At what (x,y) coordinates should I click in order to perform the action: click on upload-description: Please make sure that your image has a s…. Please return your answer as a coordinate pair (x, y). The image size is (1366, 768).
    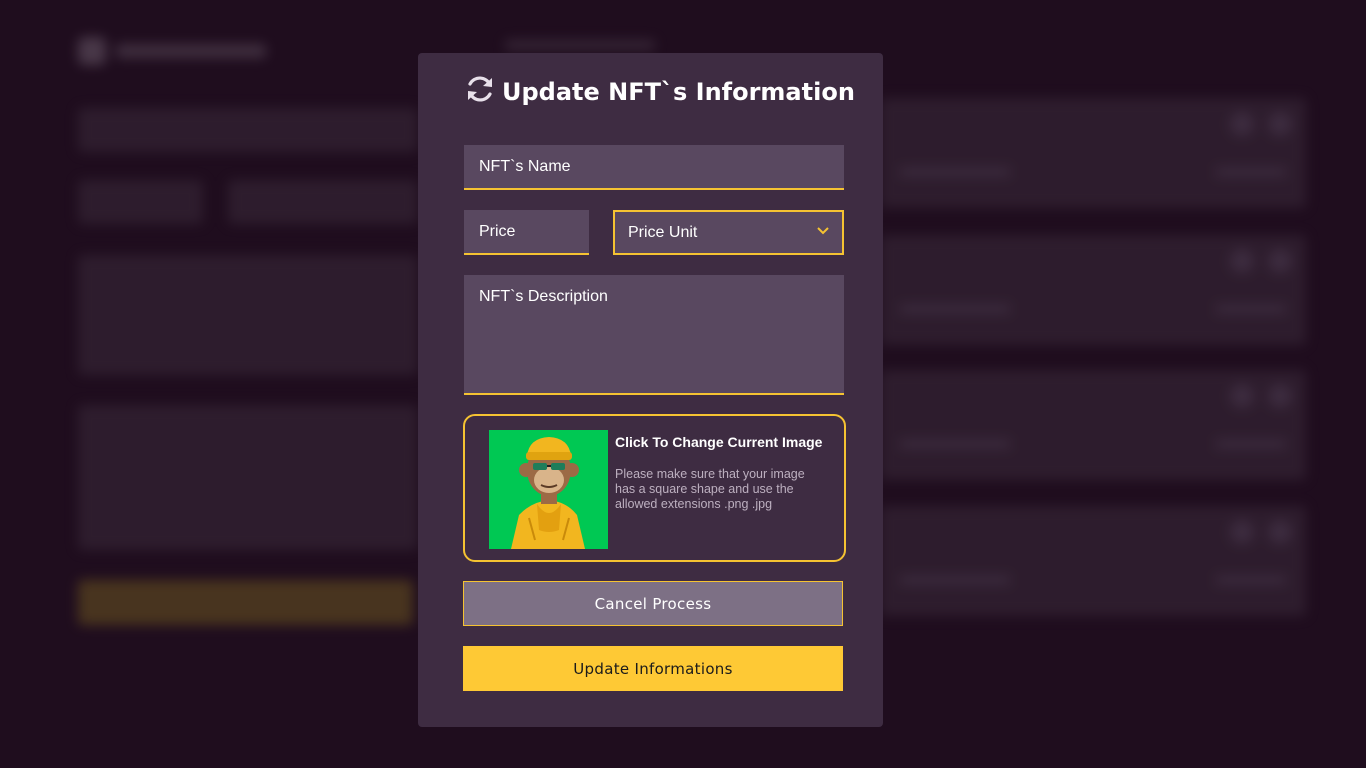
    Looking at the image, I should click on (710, 489).